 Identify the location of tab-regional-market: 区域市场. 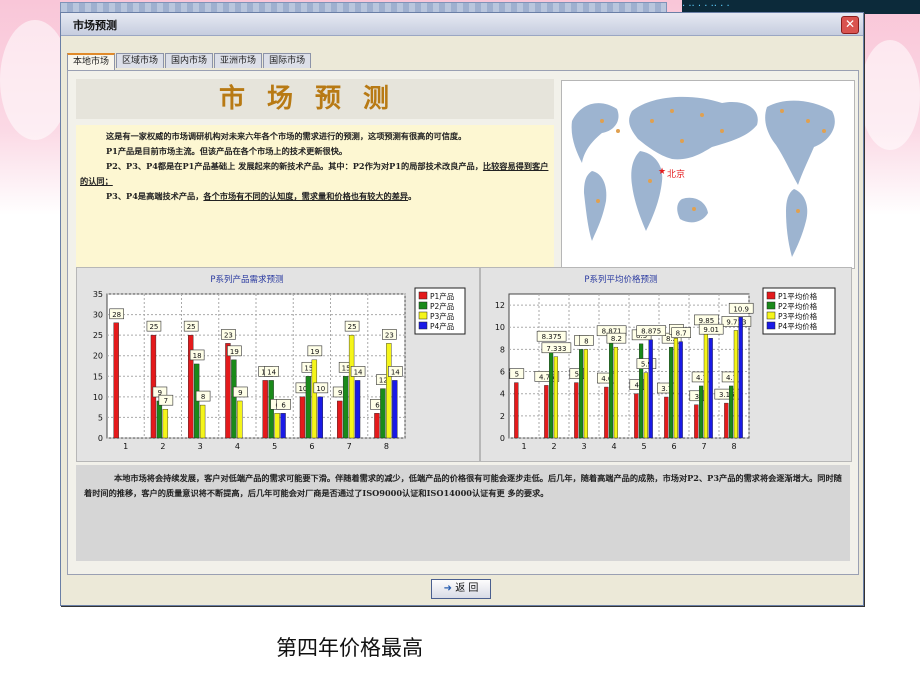
(140, 60).